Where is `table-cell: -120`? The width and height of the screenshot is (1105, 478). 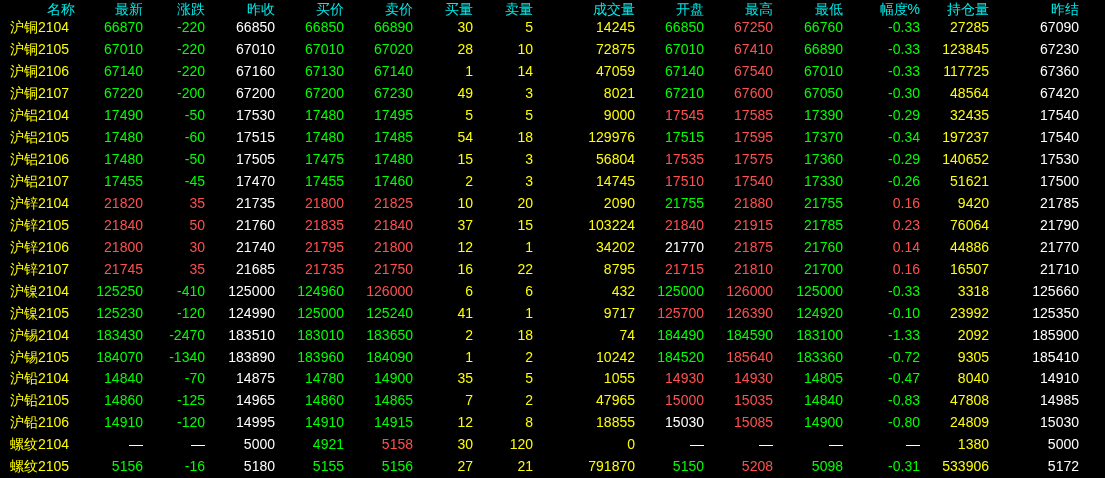
table-cell: -120 is located at coordinates (190, 423).